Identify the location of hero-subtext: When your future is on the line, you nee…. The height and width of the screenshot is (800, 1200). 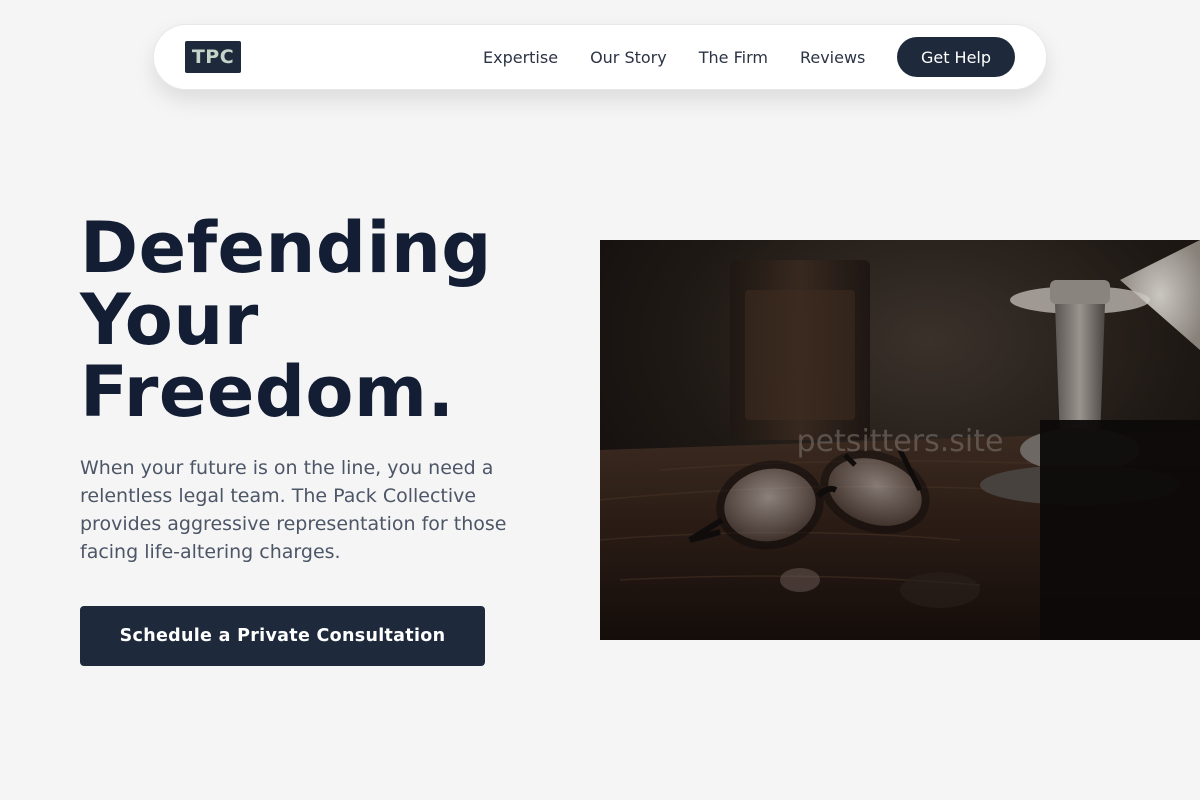
(293, 510).